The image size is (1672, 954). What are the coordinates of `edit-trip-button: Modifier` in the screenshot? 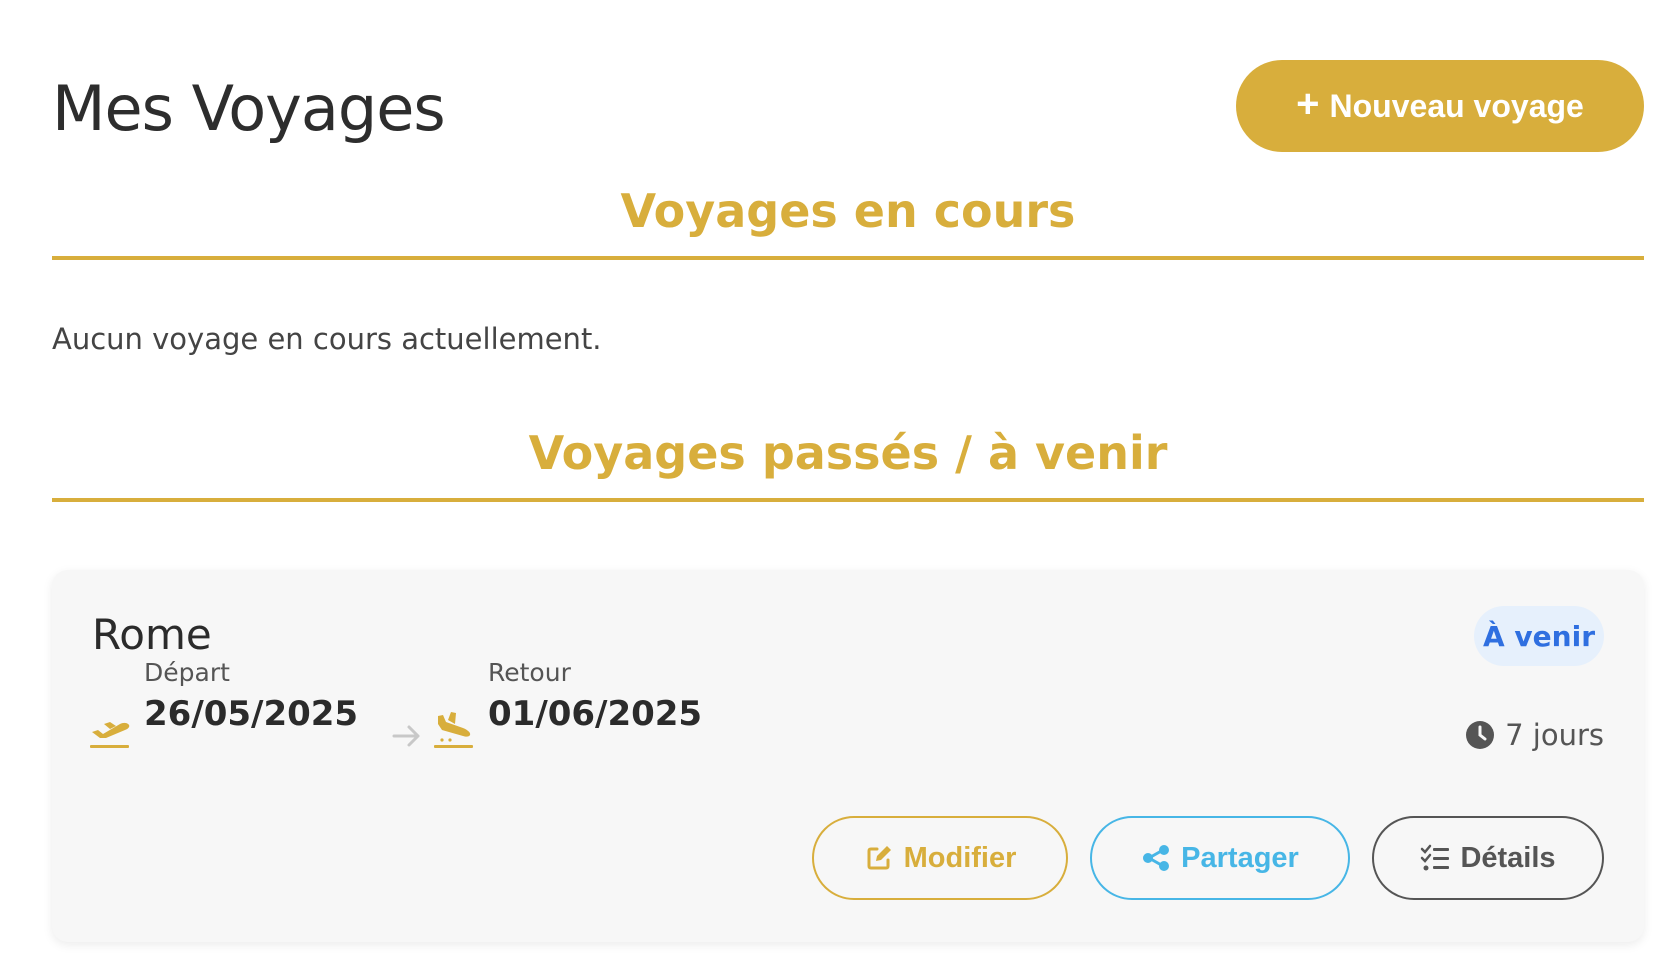 It's located at (940, 858).